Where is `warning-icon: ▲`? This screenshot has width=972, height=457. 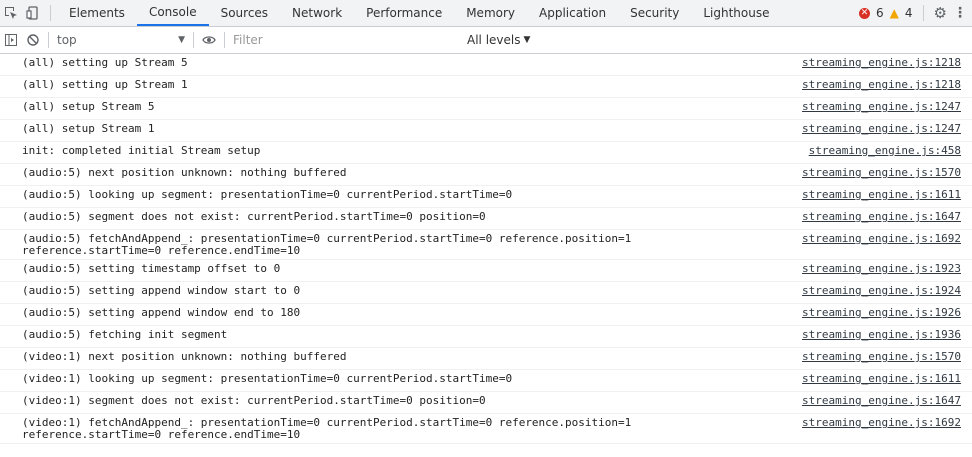 warning-icon: ▲ is located at coordinates (894, 13).